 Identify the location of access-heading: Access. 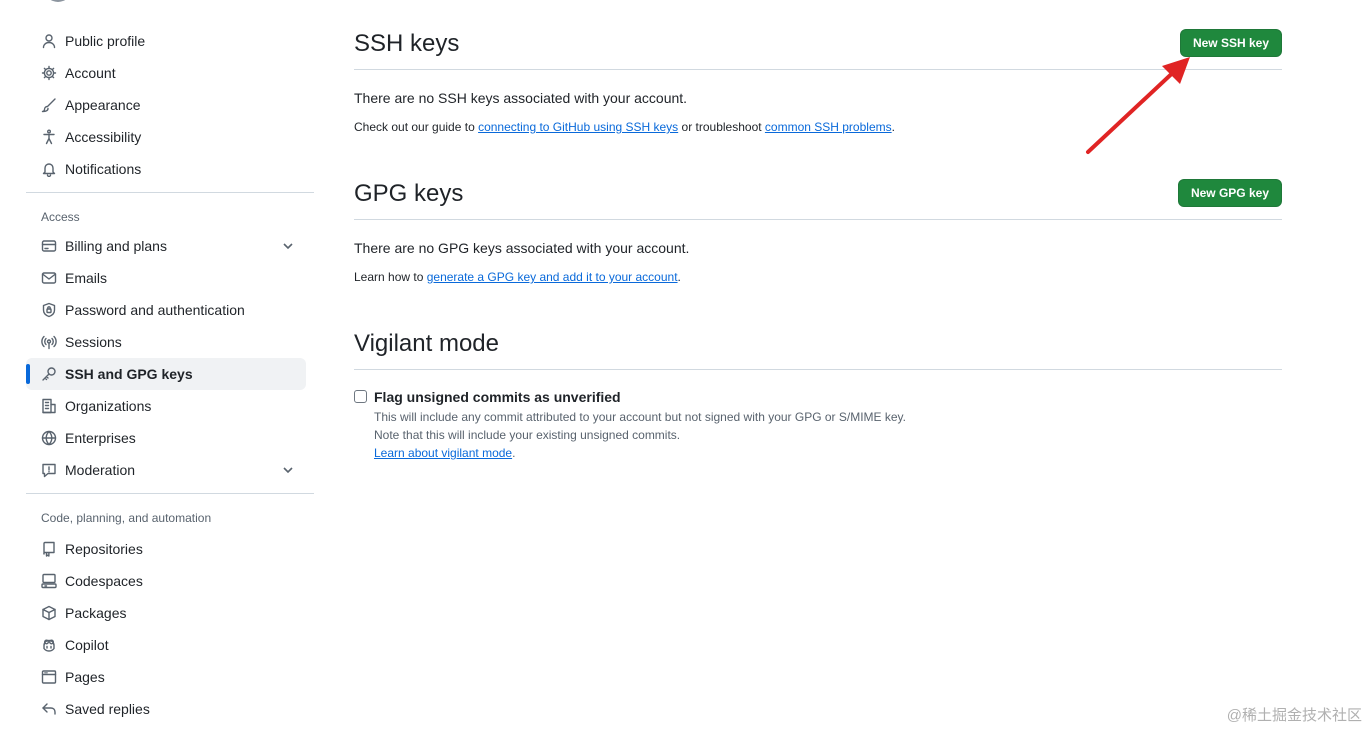
(60, 217).